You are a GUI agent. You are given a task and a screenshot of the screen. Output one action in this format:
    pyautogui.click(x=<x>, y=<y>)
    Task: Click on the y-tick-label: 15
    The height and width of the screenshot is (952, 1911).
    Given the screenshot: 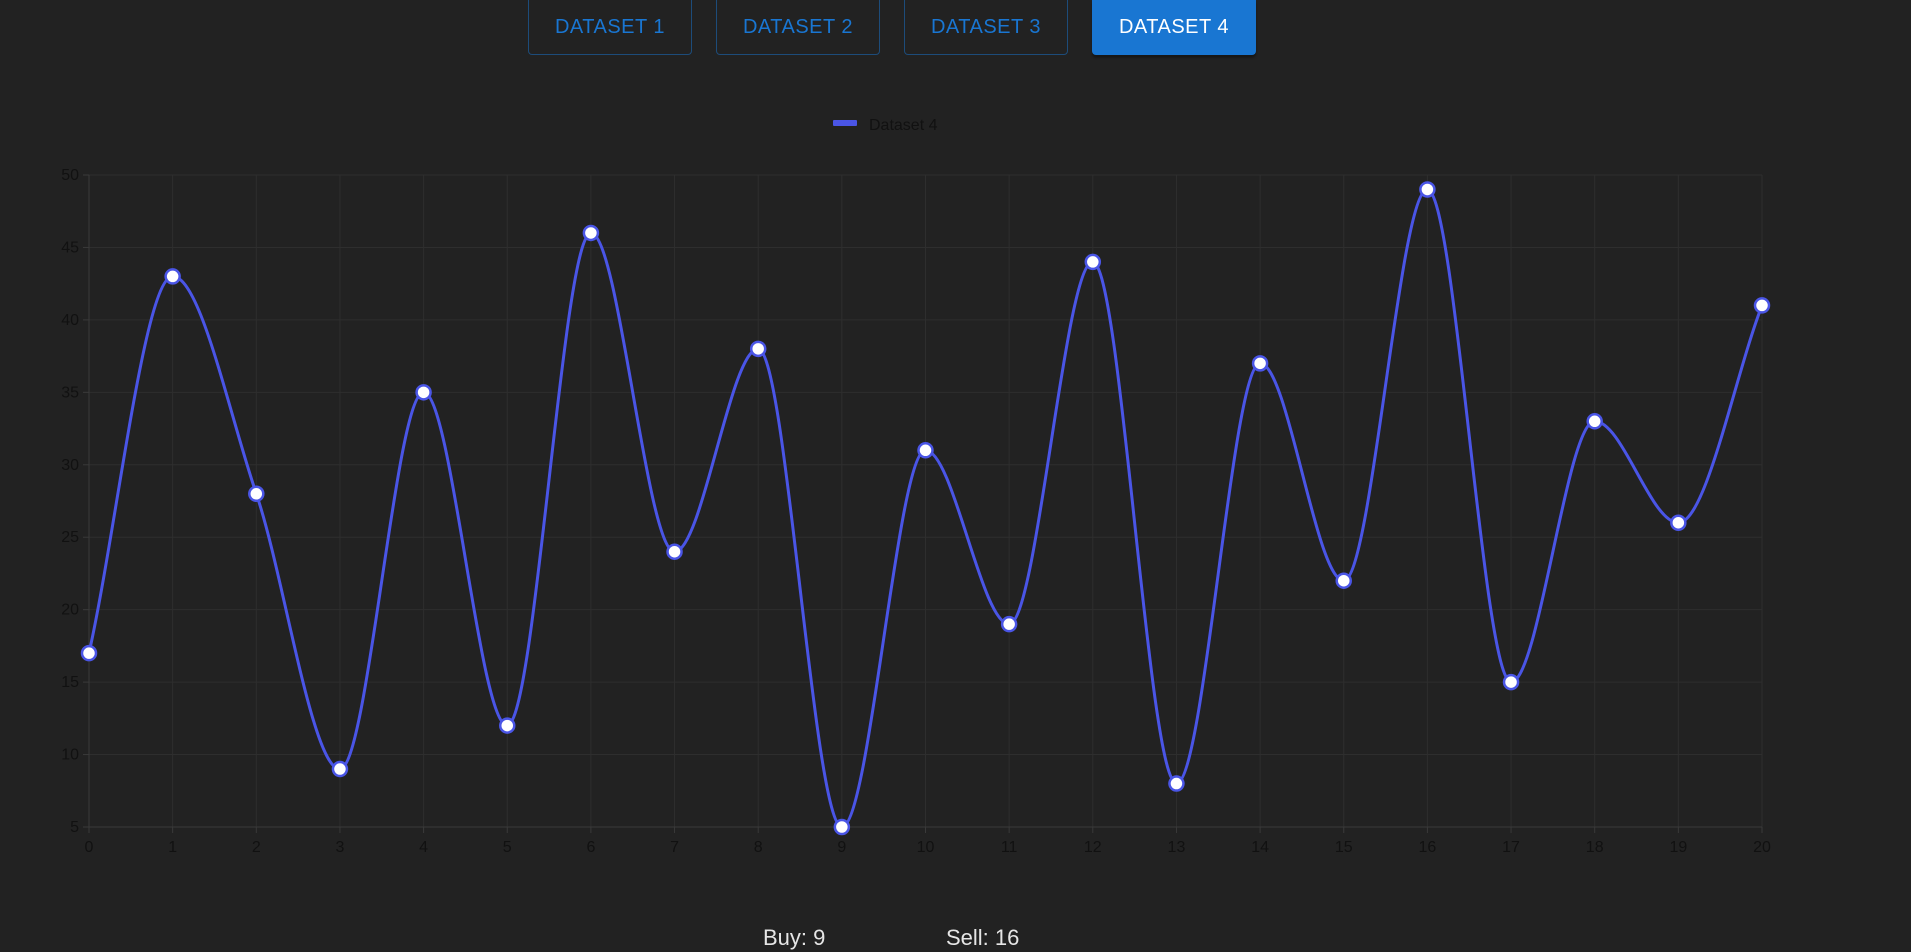 What is the action you would take?
    pyautogui.click(x=70, y=682)
    